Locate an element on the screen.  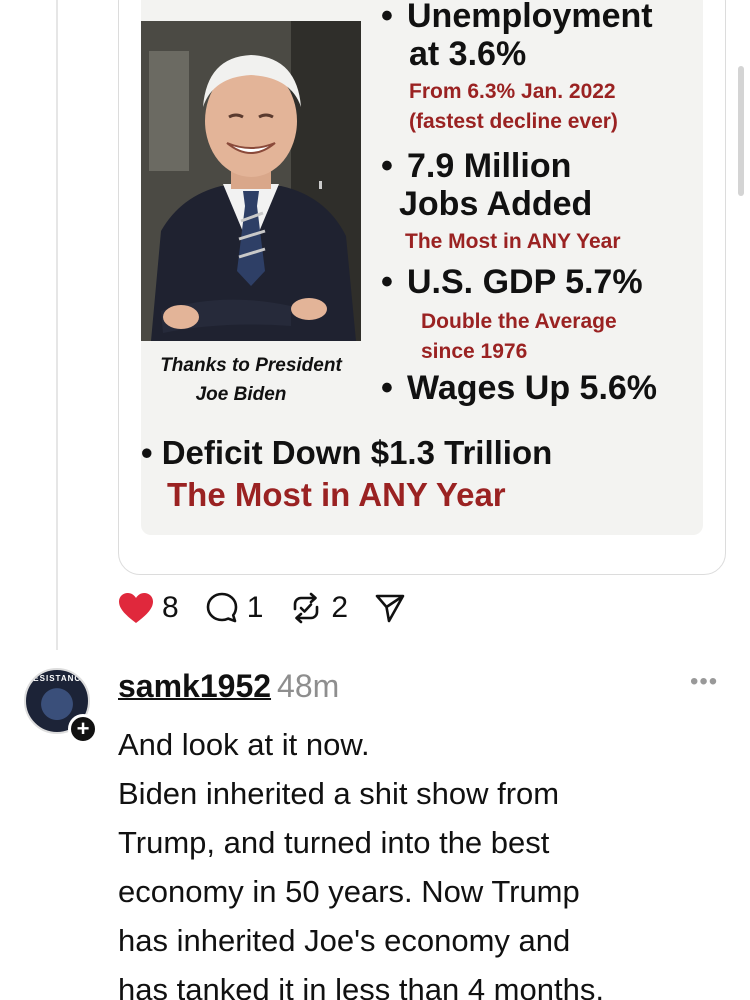
stat-headline: U.S. GDP 5.7% is located at coordinates (525, 282).